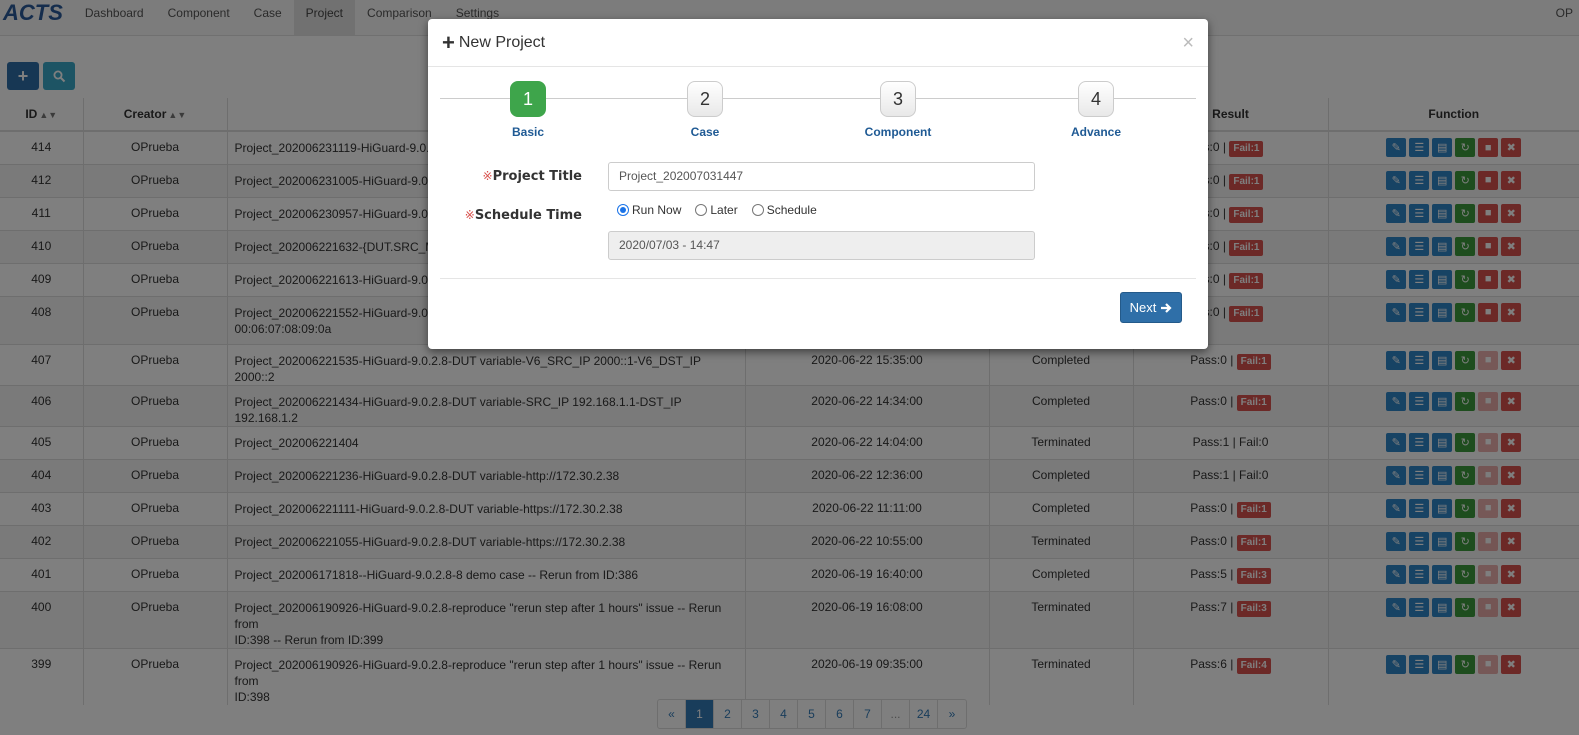 The height and width of the screenshot is (735, 1579). I want to click on modal-title: + New Project, so click(494, 42).